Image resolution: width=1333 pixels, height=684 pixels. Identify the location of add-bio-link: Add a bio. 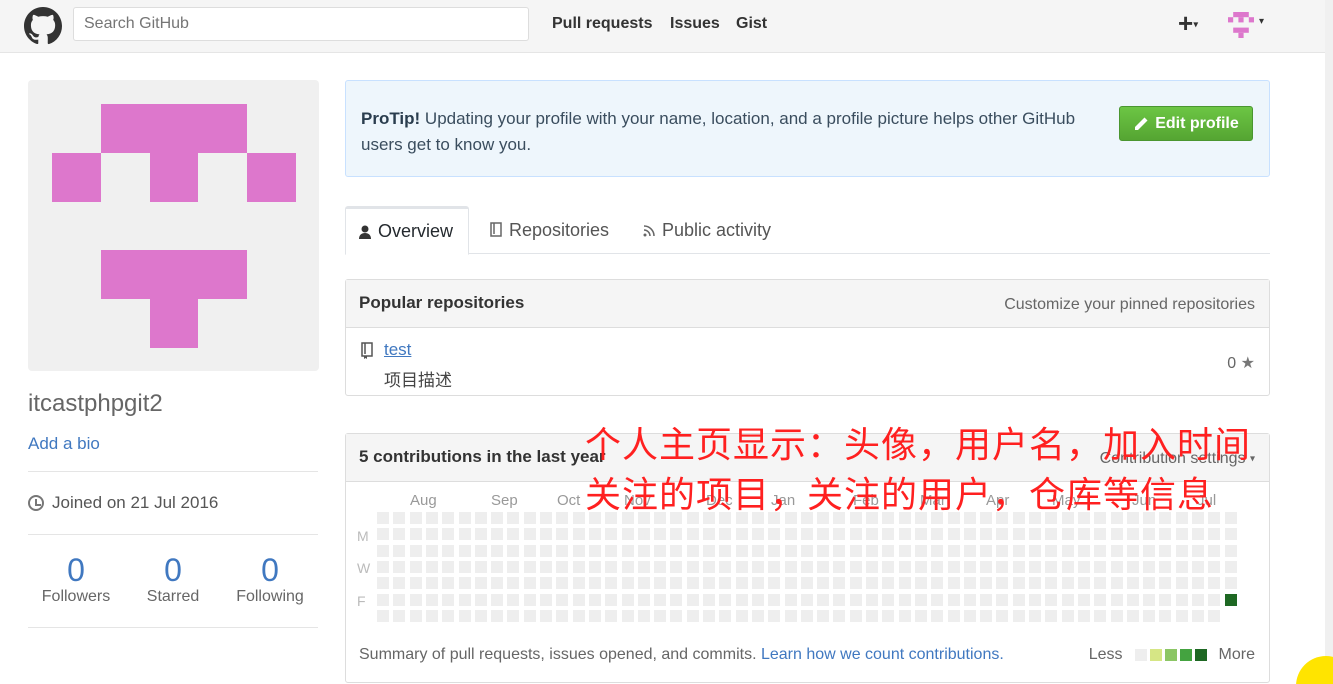
(64, 444).